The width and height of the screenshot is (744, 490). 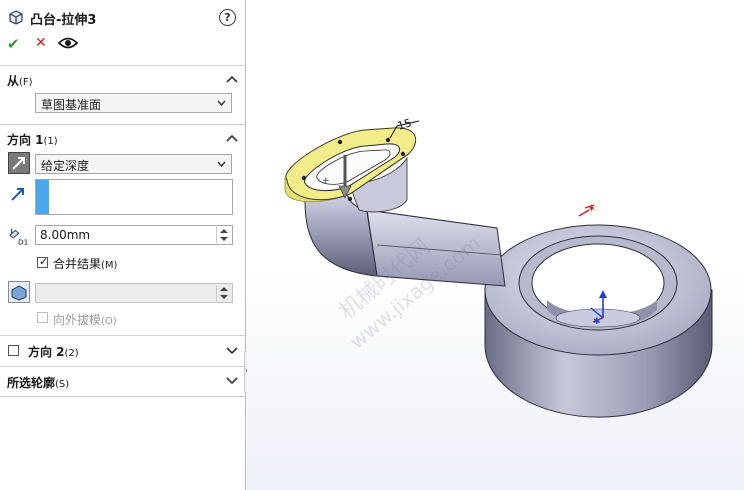 What do you see at coordinates (109, 265) in the screenshot?
I see `merge-result-hotkey: (M)` at bounding box center [109, 265].